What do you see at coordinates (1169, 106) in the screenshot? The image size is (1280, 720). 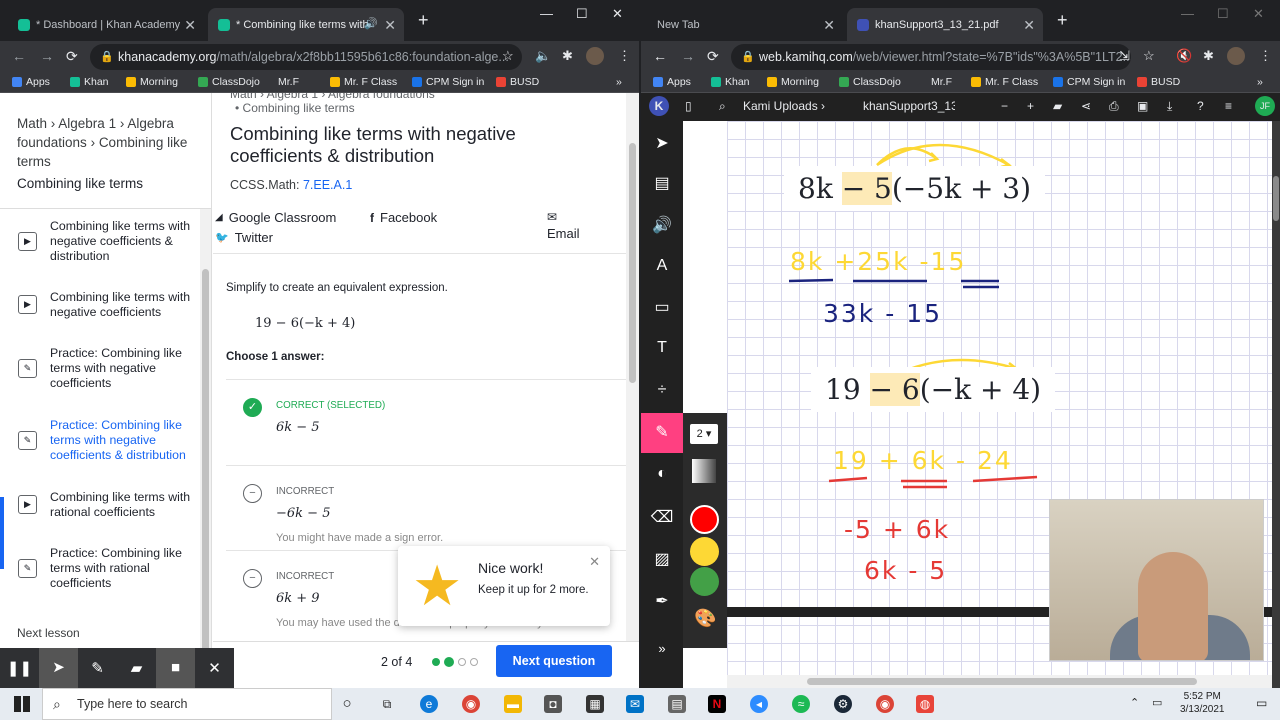 I see `download-icon: ⤓` at bounding box center [1169, 106].